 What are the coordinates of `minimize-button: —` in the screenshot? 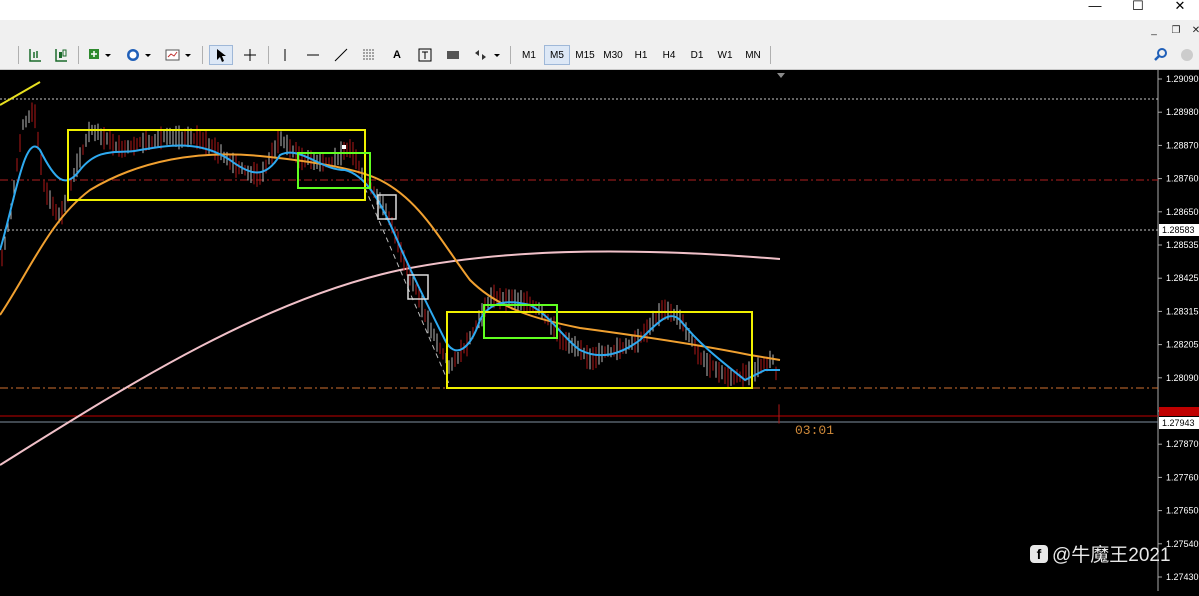 It's located at (1095, 10).